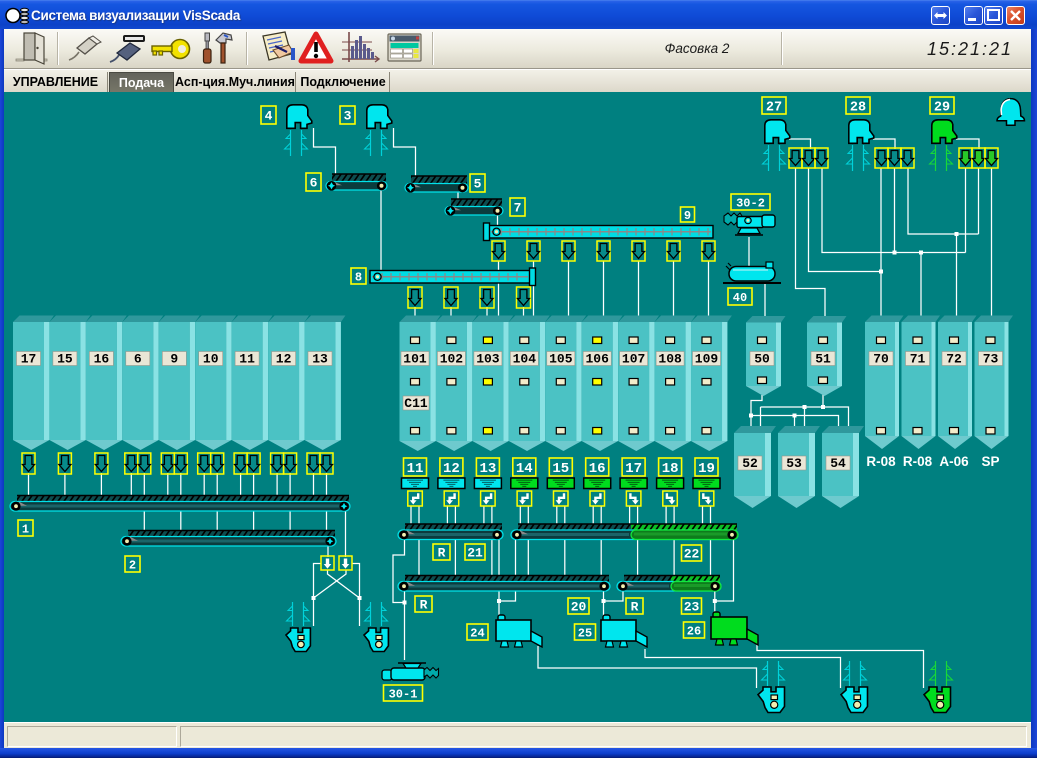  Describe the element at coordinates (823, 359) in the screenshot. I see `svg-text: 51` at that location.